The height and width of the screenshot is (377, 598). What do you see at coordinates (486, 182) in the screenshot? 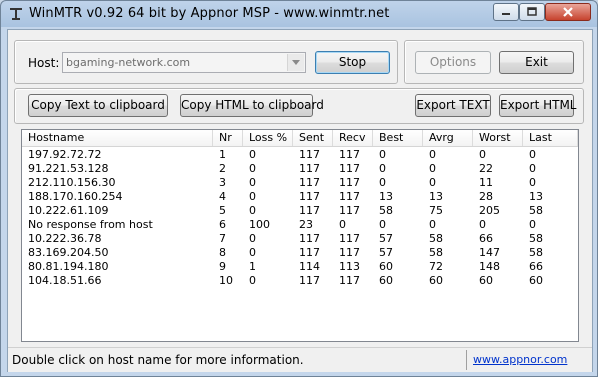
I see `cell-worst: 11` at bounding box center [486, 182].